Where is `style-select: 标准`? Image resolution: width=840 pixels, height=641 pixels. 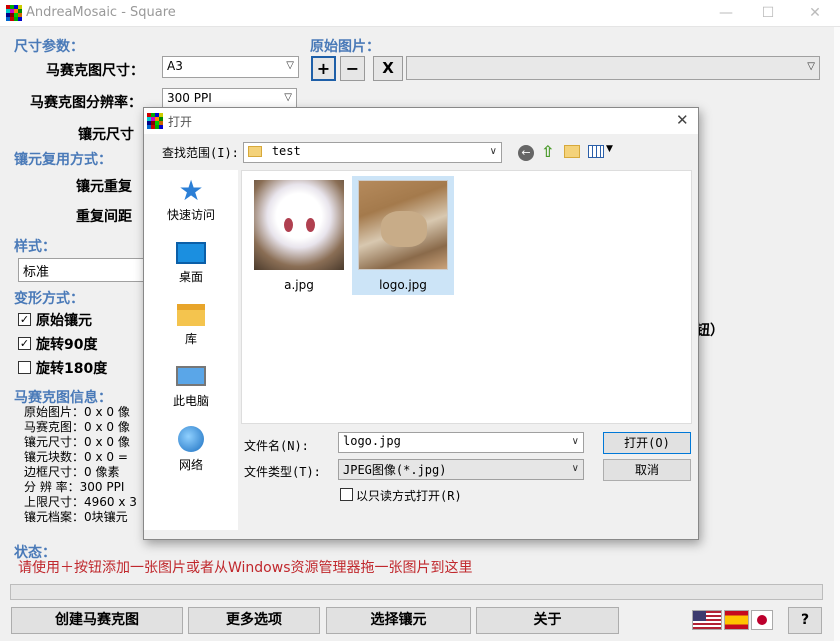
style-select: 标准 is located at coordinates (83, 270).